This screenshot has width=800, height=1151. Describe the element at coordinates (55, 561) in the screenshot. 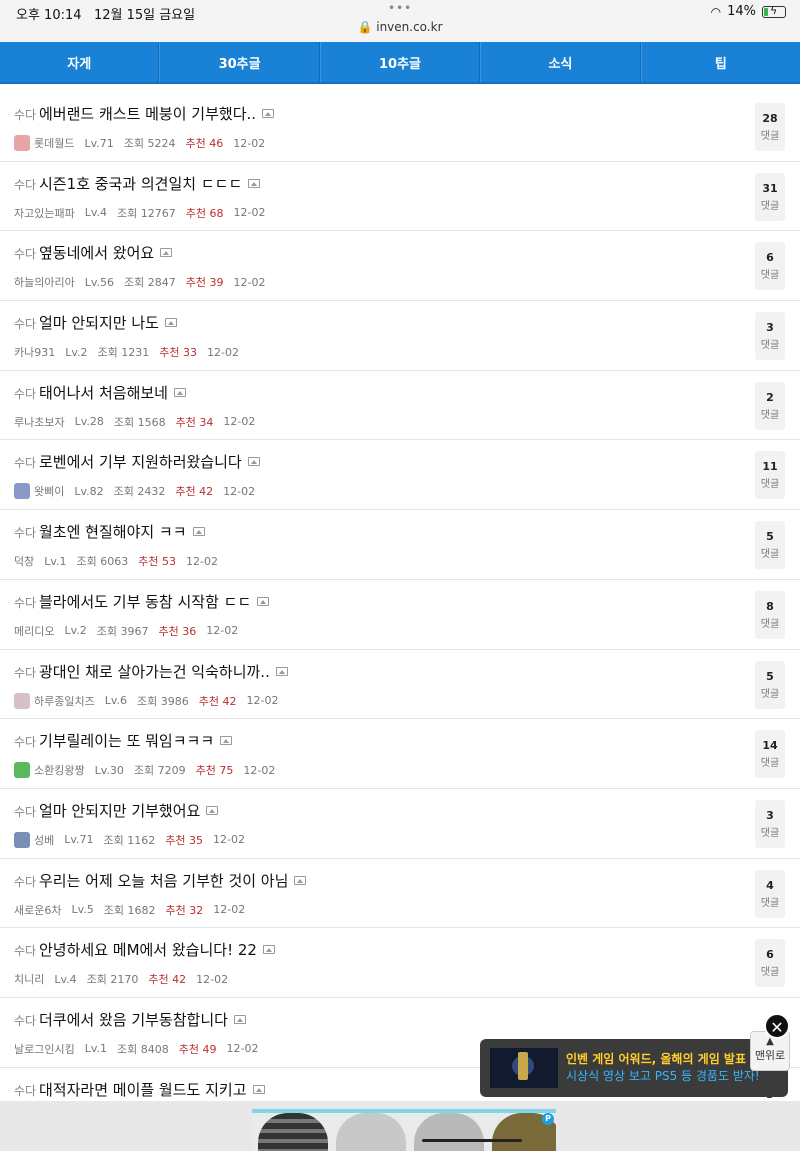

I see `post-level: Lv.1` at that location.